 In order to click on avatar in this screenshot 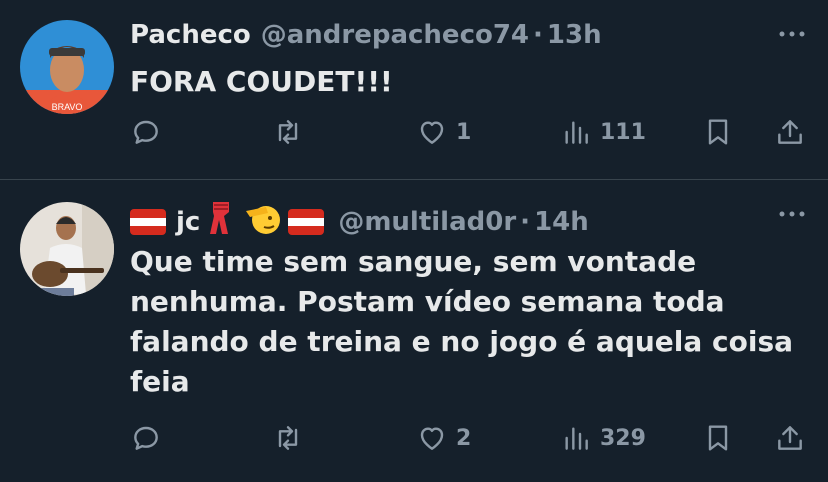, I will do `click(67, 249)`.